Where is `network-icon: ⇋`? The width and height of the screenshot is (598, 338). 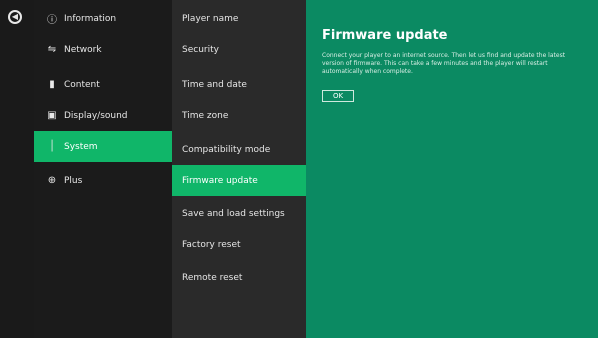
network-icon: ⇋ is located at coordinates (52, 49).